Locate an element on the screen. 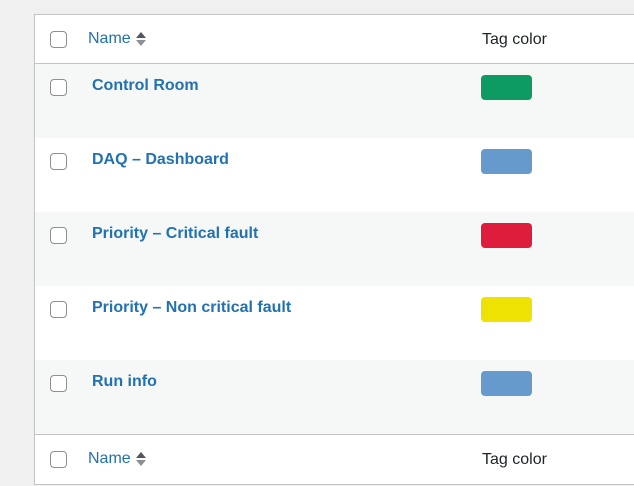 Image resolution: width=634 pixels, height=486 pixels. tag-color-column-header: Tag color is located at coordinates (514, 39).